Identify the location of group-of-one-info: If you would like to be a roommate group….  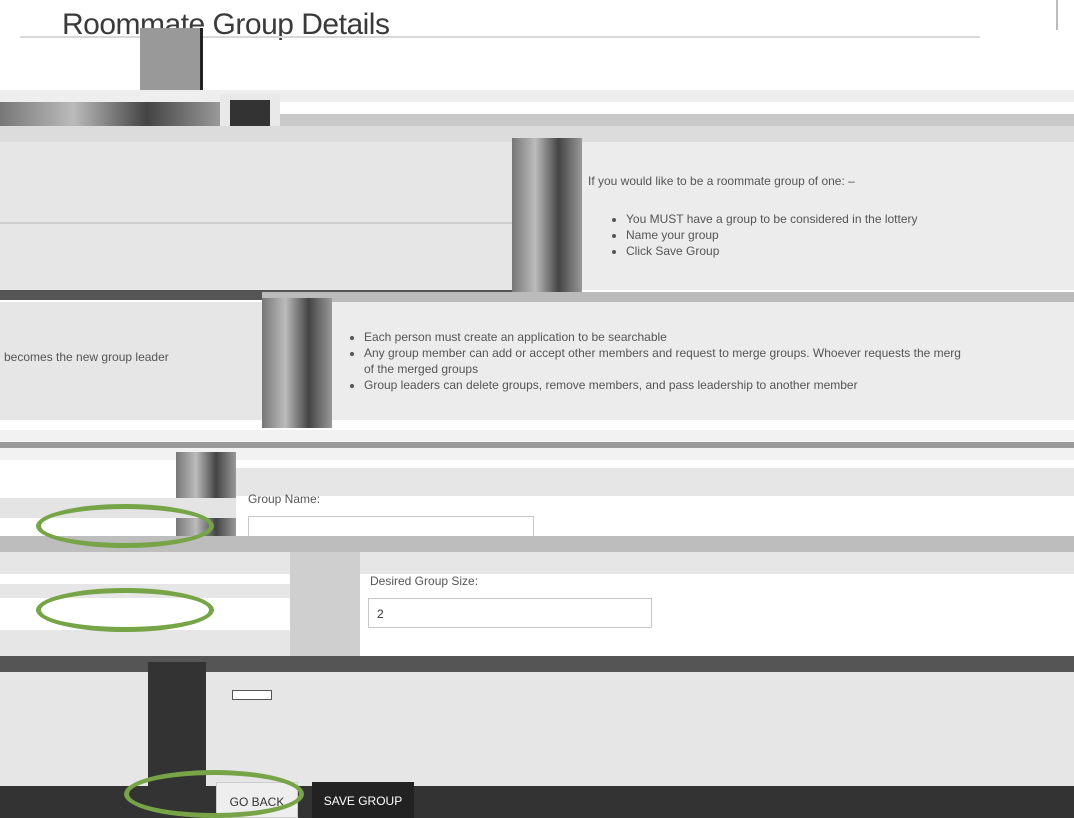
(828, 216).